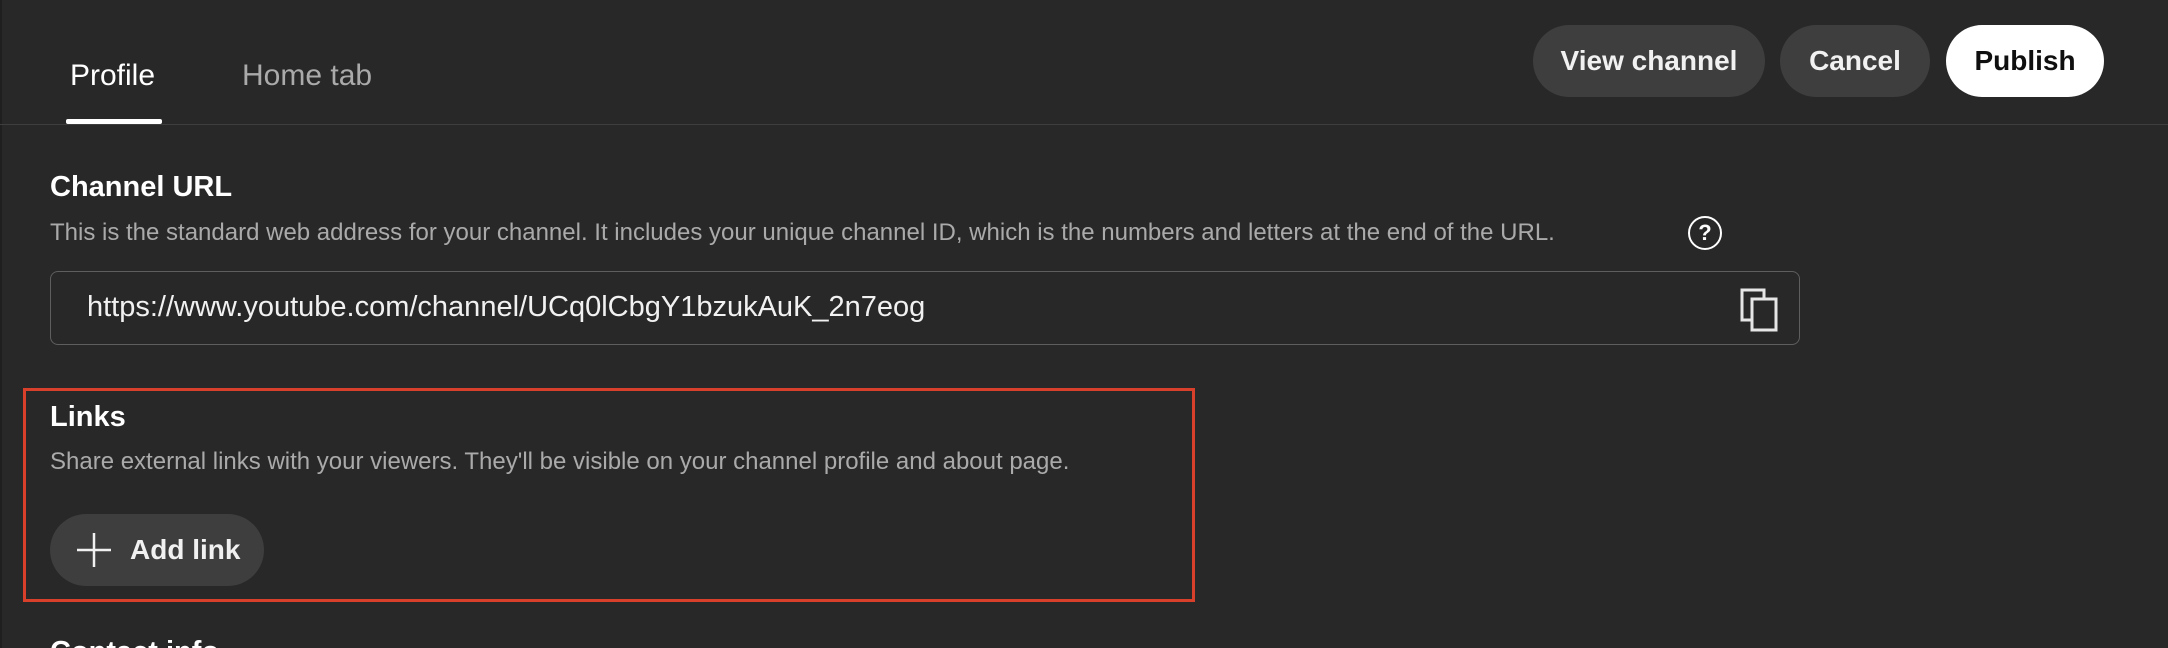  I want to click on plus-icon, so click(94, 550).